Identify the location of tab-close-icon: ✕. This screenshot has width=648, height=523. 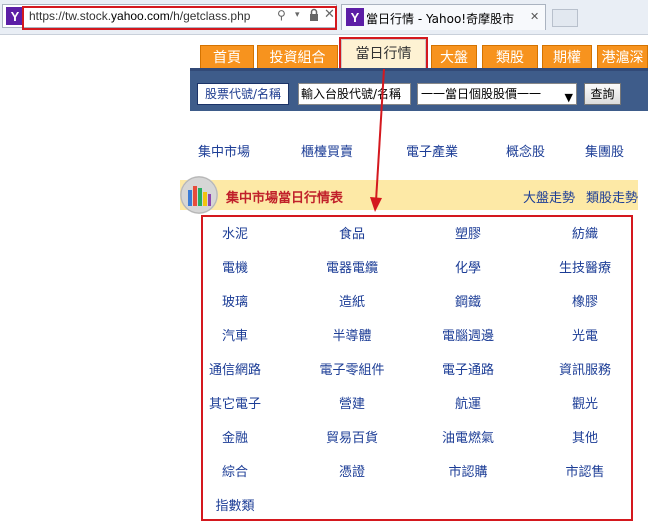
(534, 16).